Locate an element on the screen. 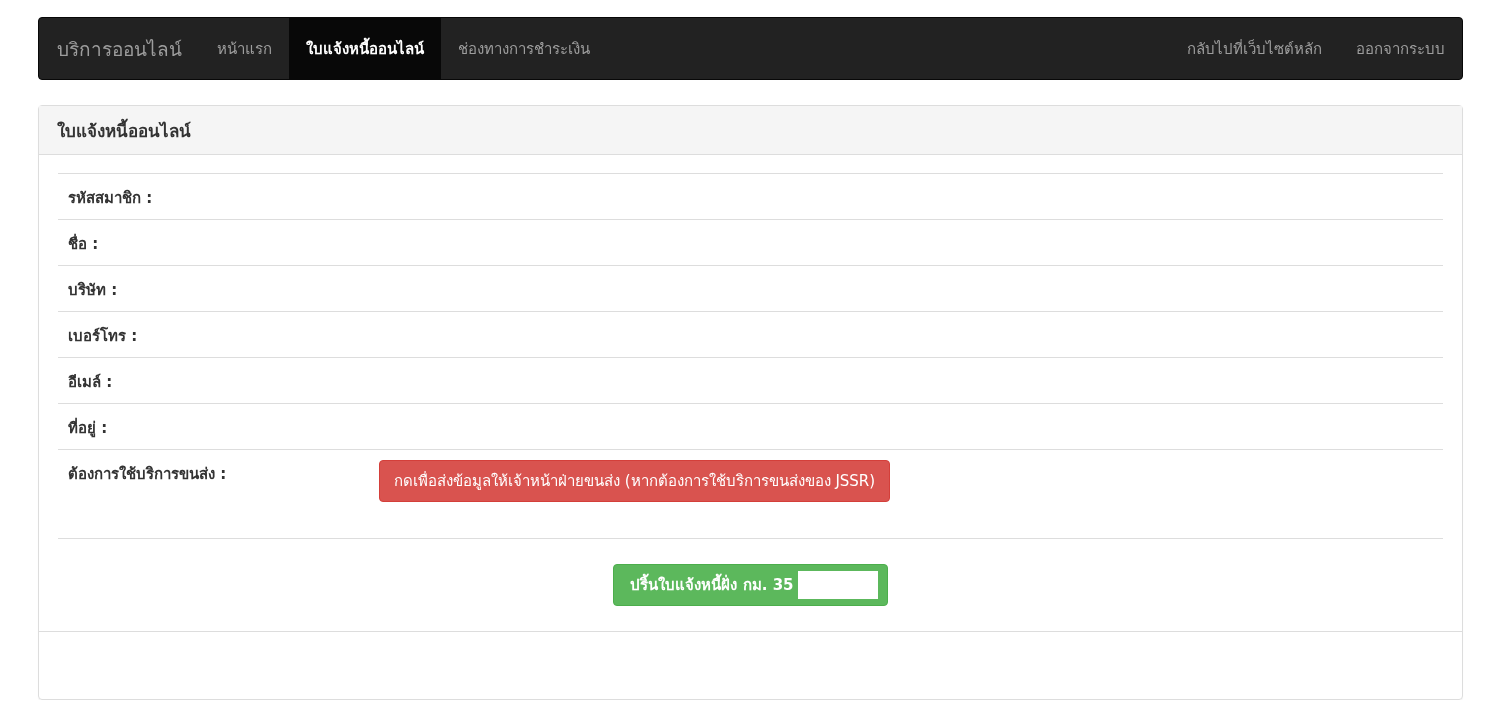 This screenshot has width=1504, height=719. nav-link: กลับไปที่เว็บไซต์หลัก is located at coordinates (1254, 48).